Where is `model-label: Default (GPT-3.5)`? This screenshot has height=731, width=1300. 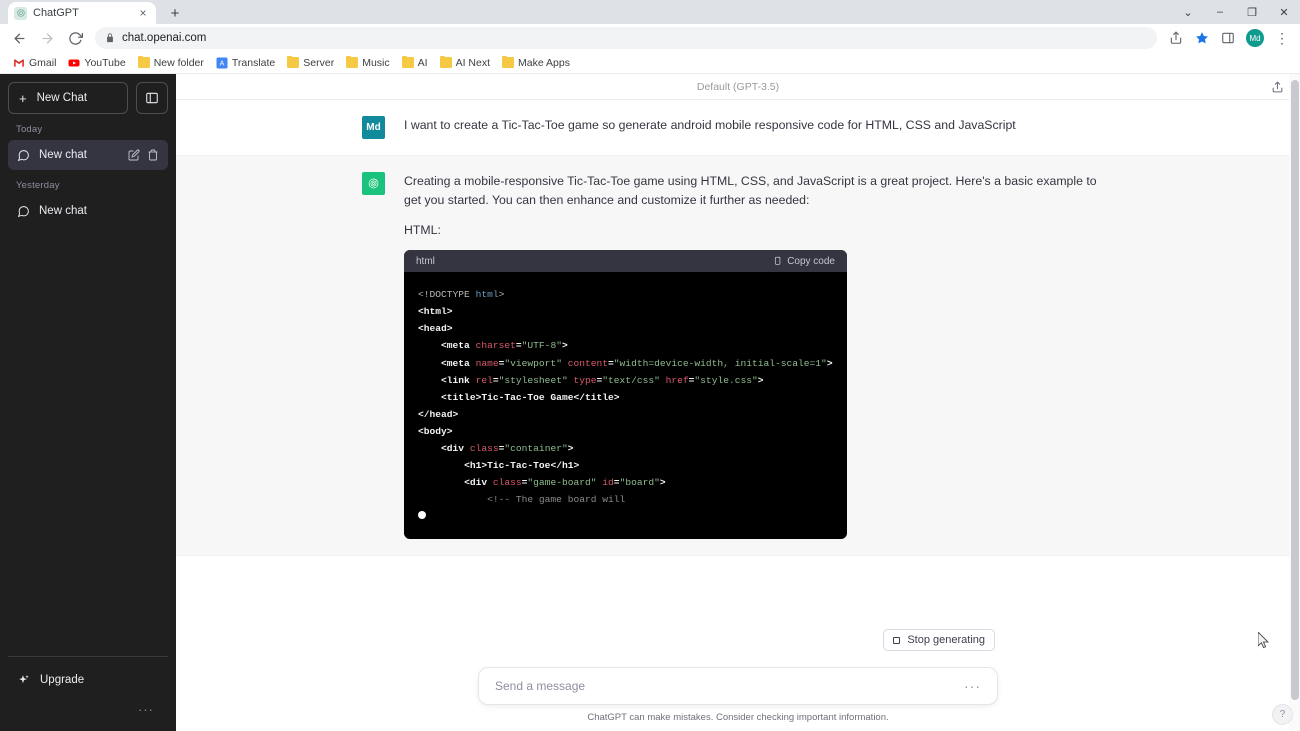 model-label: Default (GPT-3.5) is located at coordinates (738, 87).